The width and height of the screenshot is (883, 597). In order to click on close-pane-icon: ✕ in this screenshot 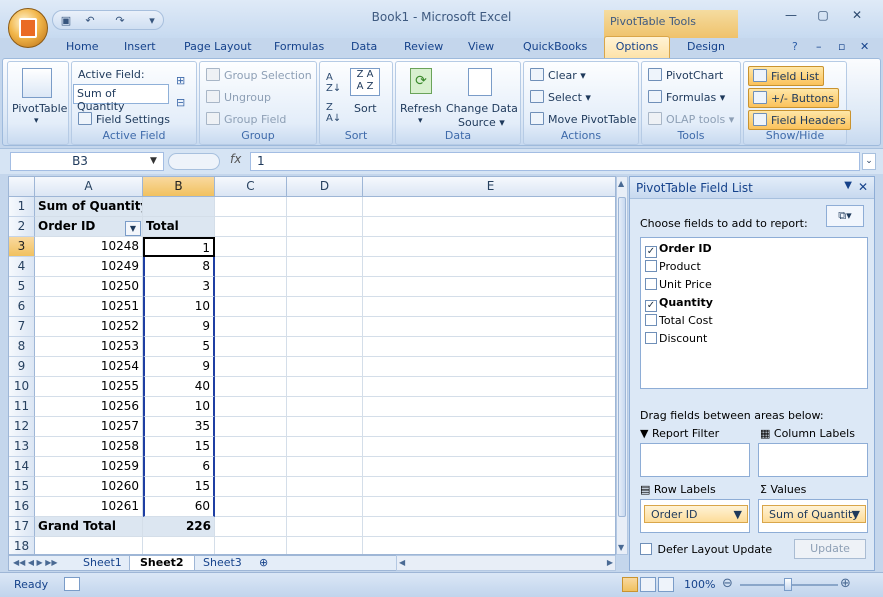, I will do `click(863, 187)`.